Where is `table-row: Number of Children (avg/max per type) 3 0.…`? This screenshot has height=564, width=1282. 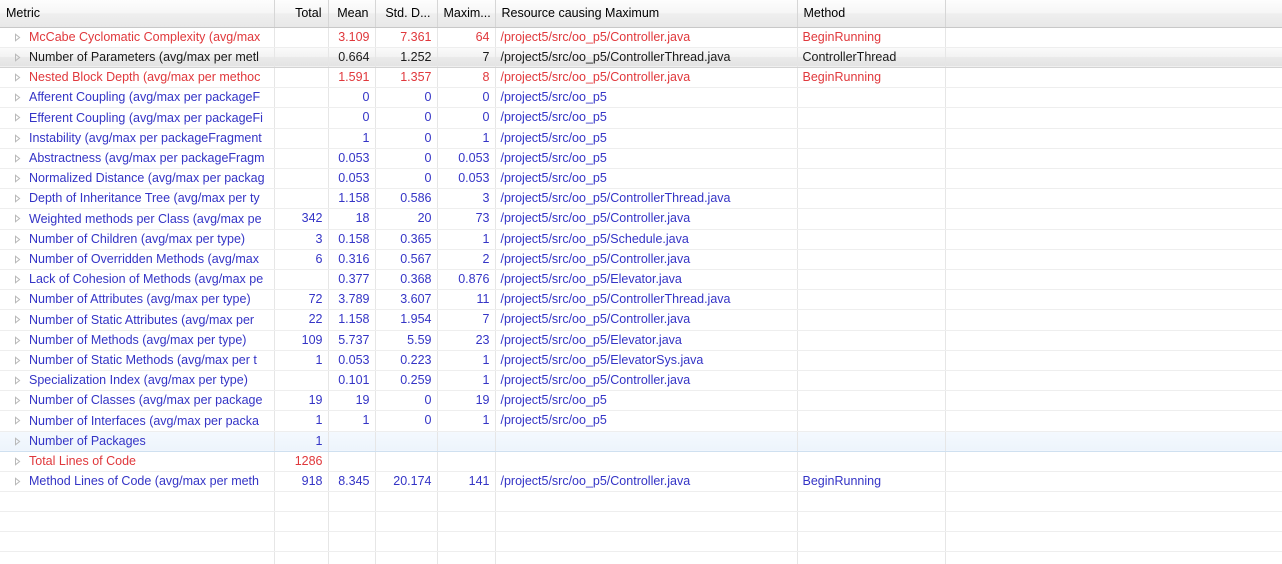
table-row: Number of Children (avg/max per type) 3 0.… is located at coordinates (641, 239).